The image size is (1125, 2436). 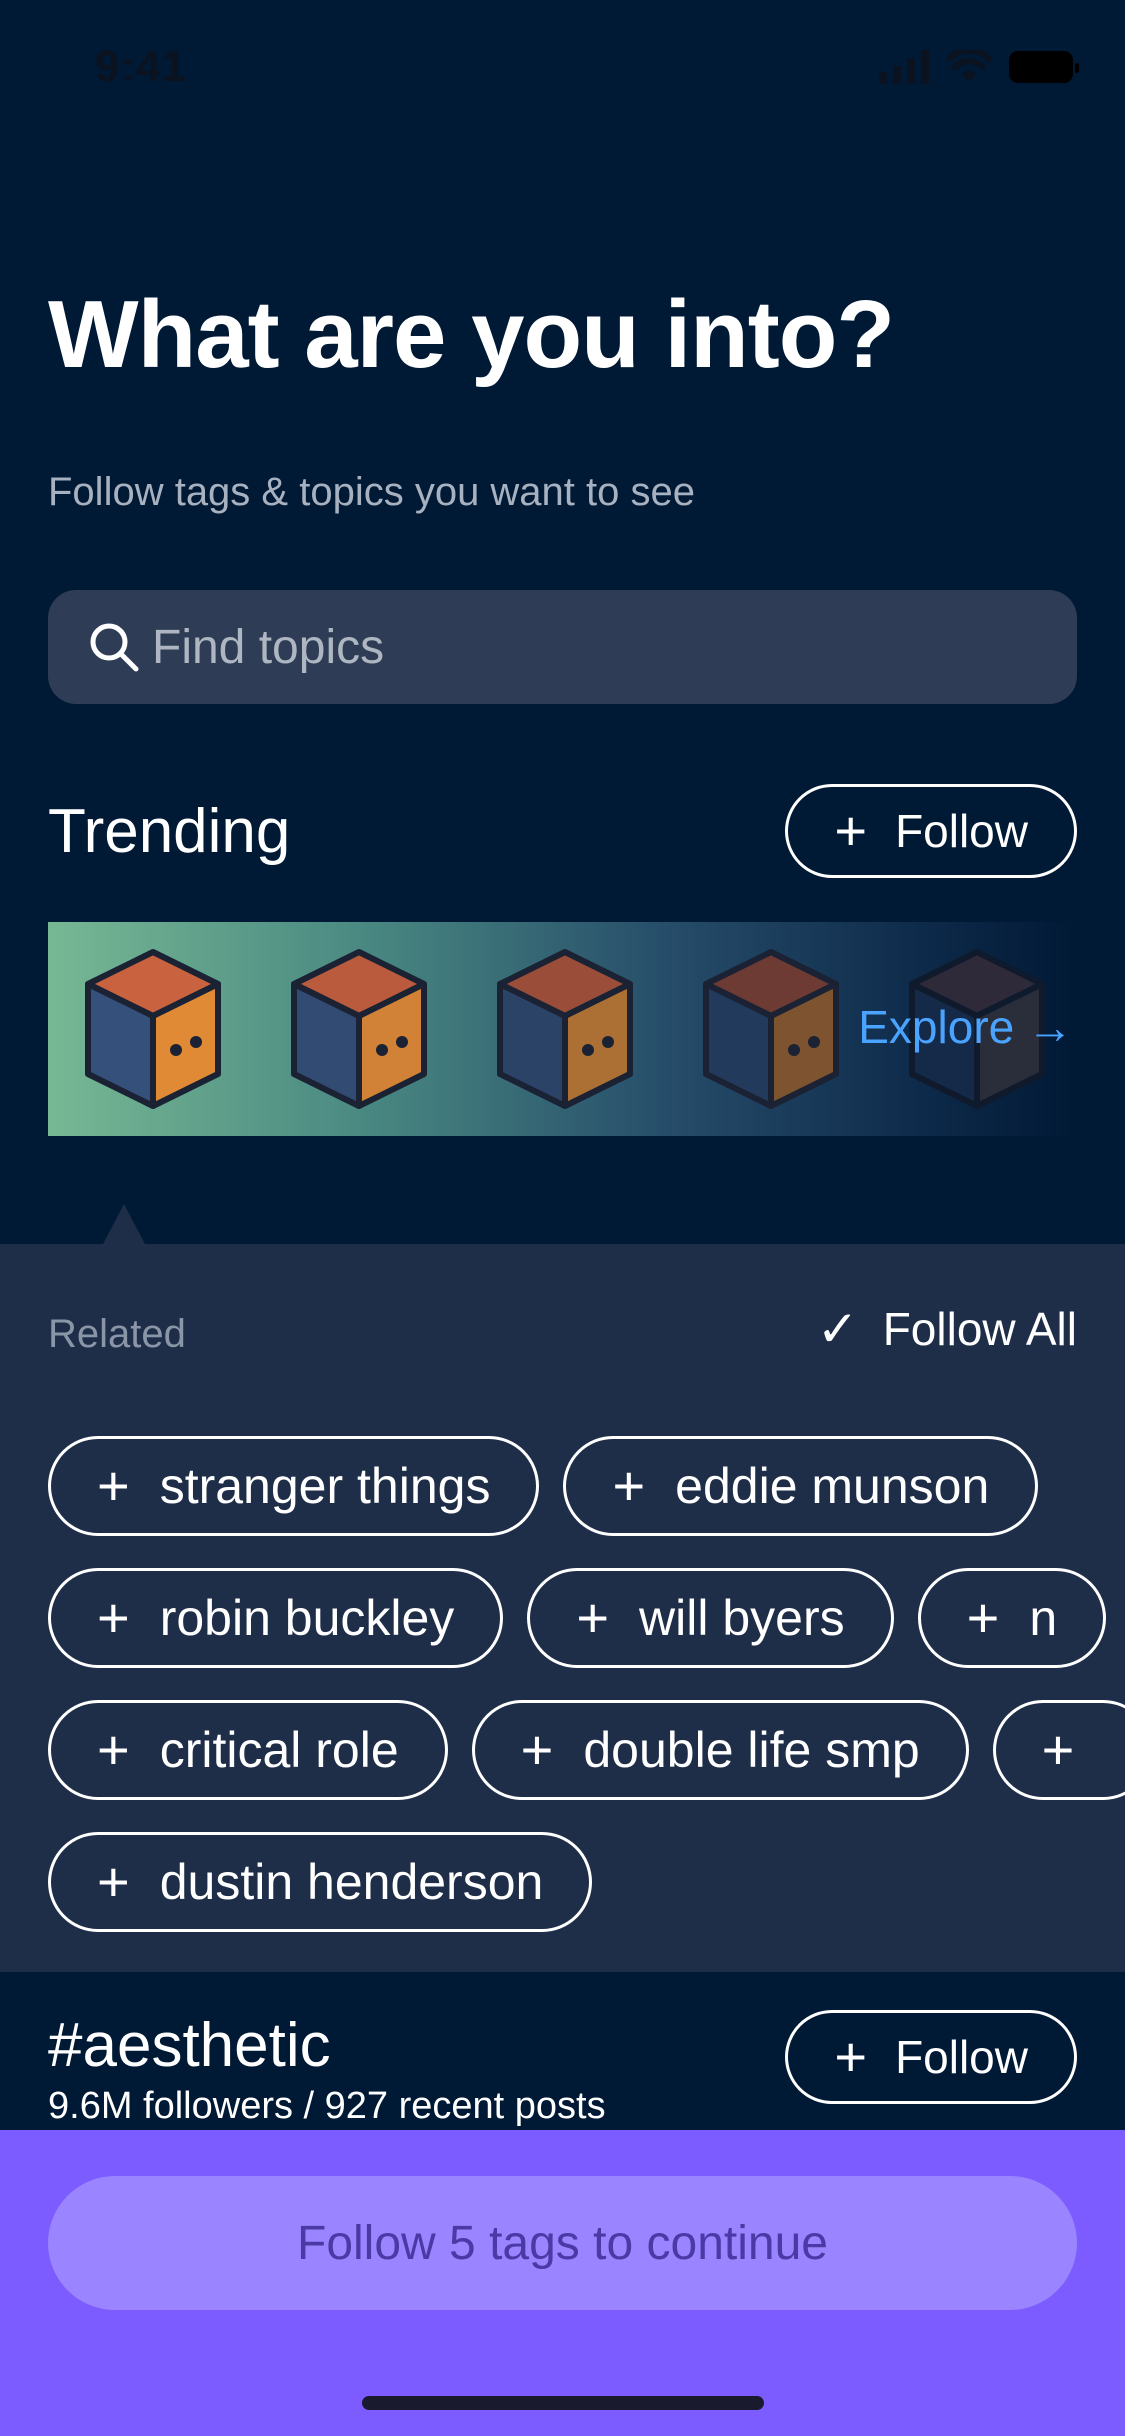 I want to click on chip-label: will byers, so click(x=742, y=1618).